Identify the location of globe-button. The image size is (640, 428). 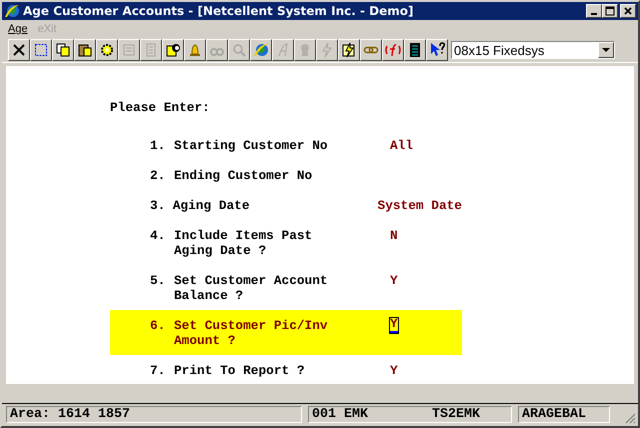
(261, 50).